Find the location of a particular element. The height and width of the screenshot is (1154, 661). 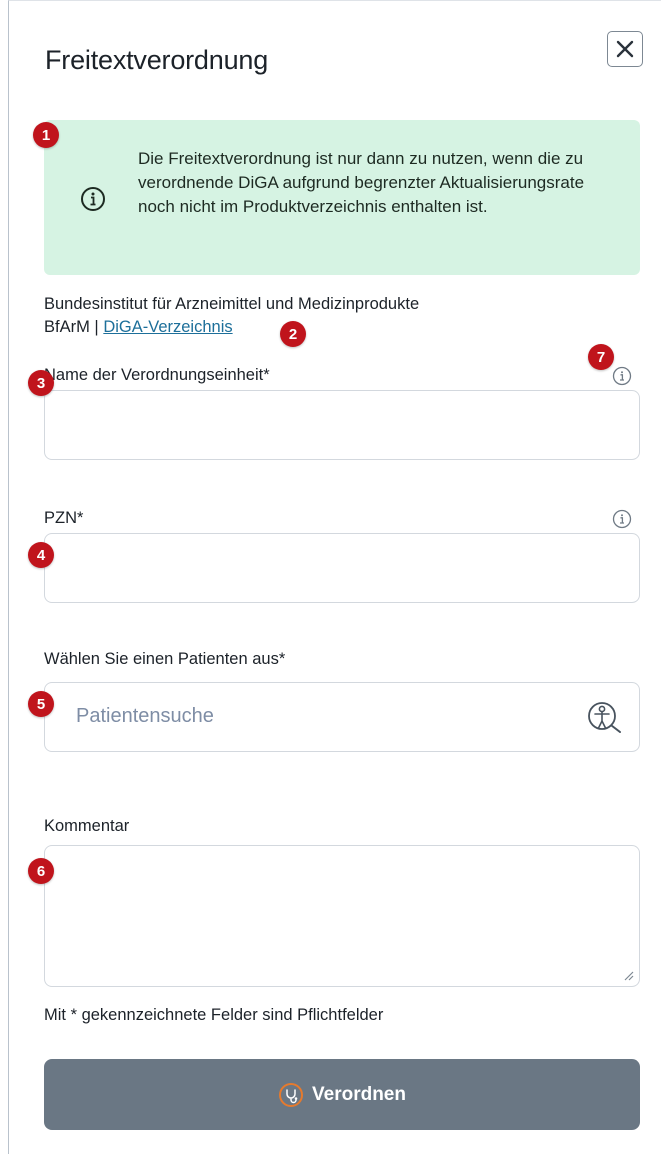

patient-search-placeholder: Patientensuche is located at coordinates (145, 716).